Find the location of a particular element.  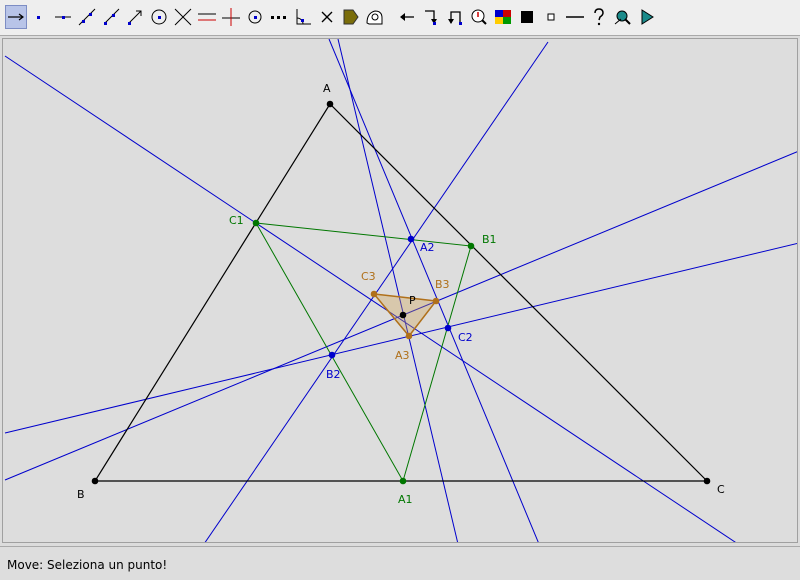

move-arrow-icon is located at coordinates (16, 17).